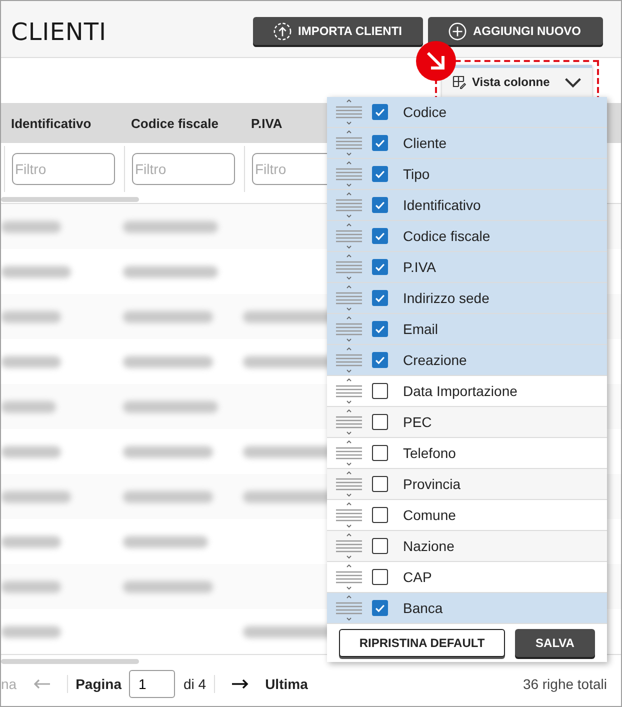  What do you see at coordinates (282, 31) in the screenshot?
I see `upload-icon` at bounding box center [282, 31].